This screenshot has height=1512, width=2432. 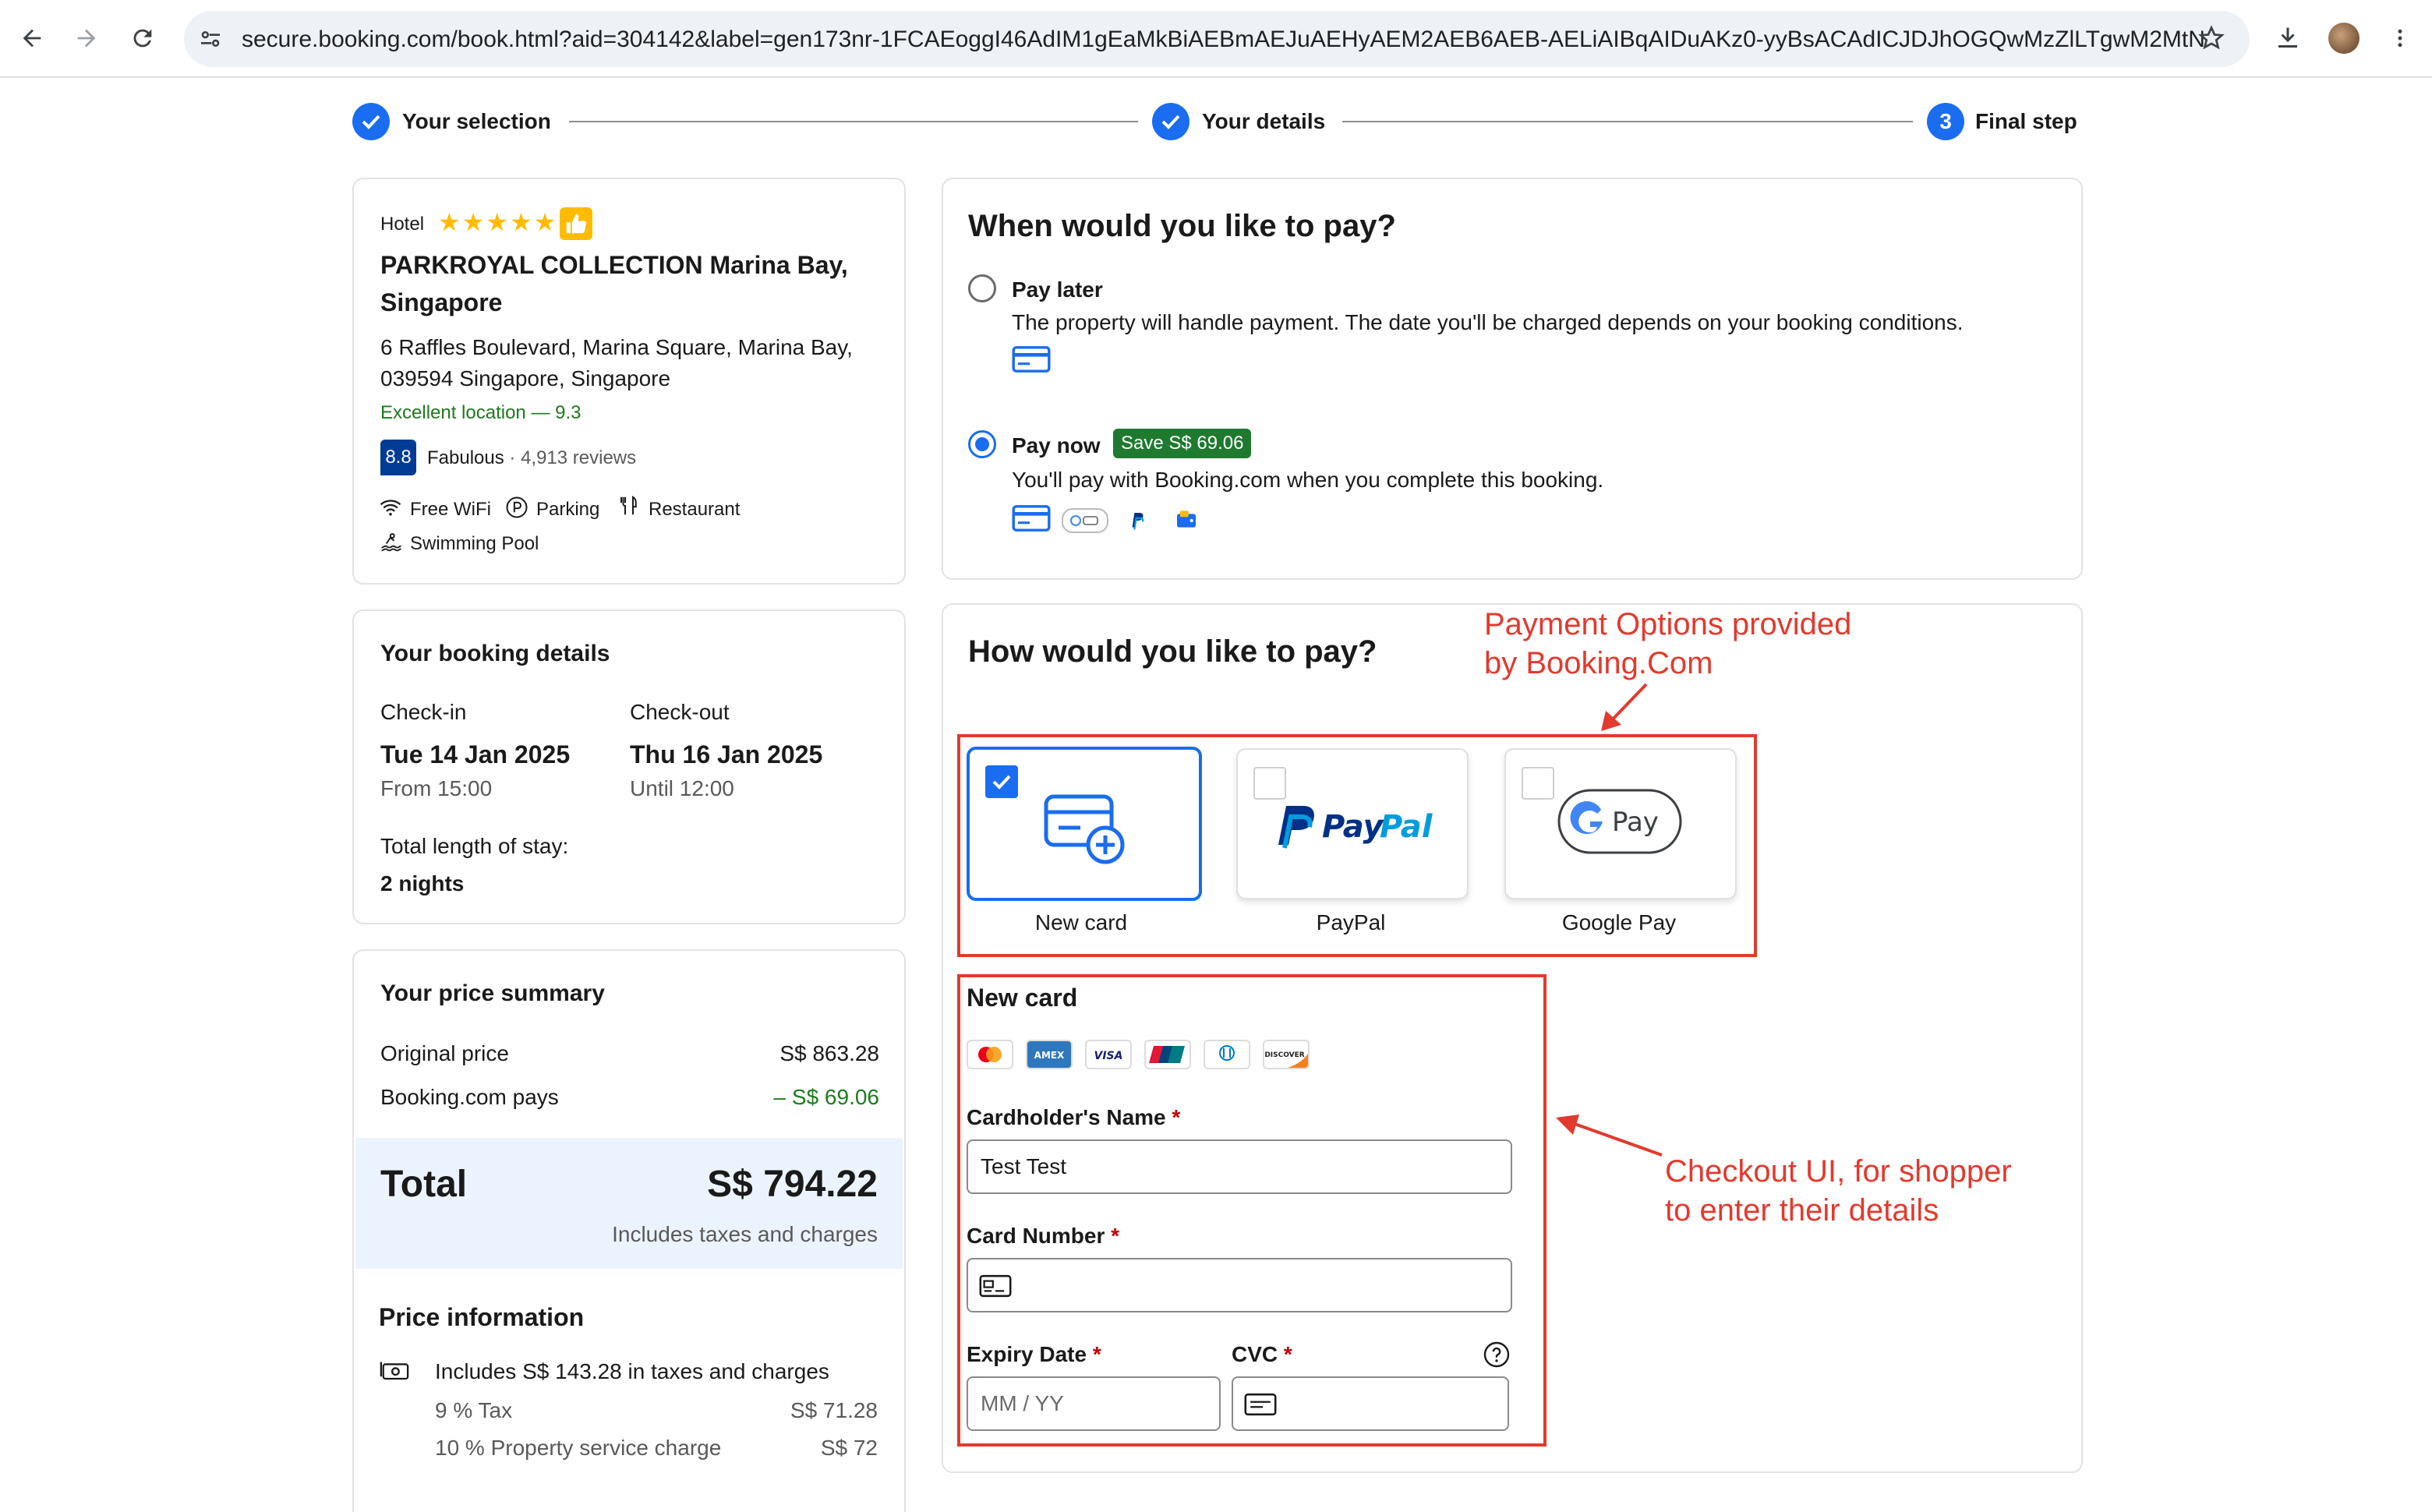 I want to click on when-to-pay-title: When would you like to pay?, so click(x=1182, y=226).